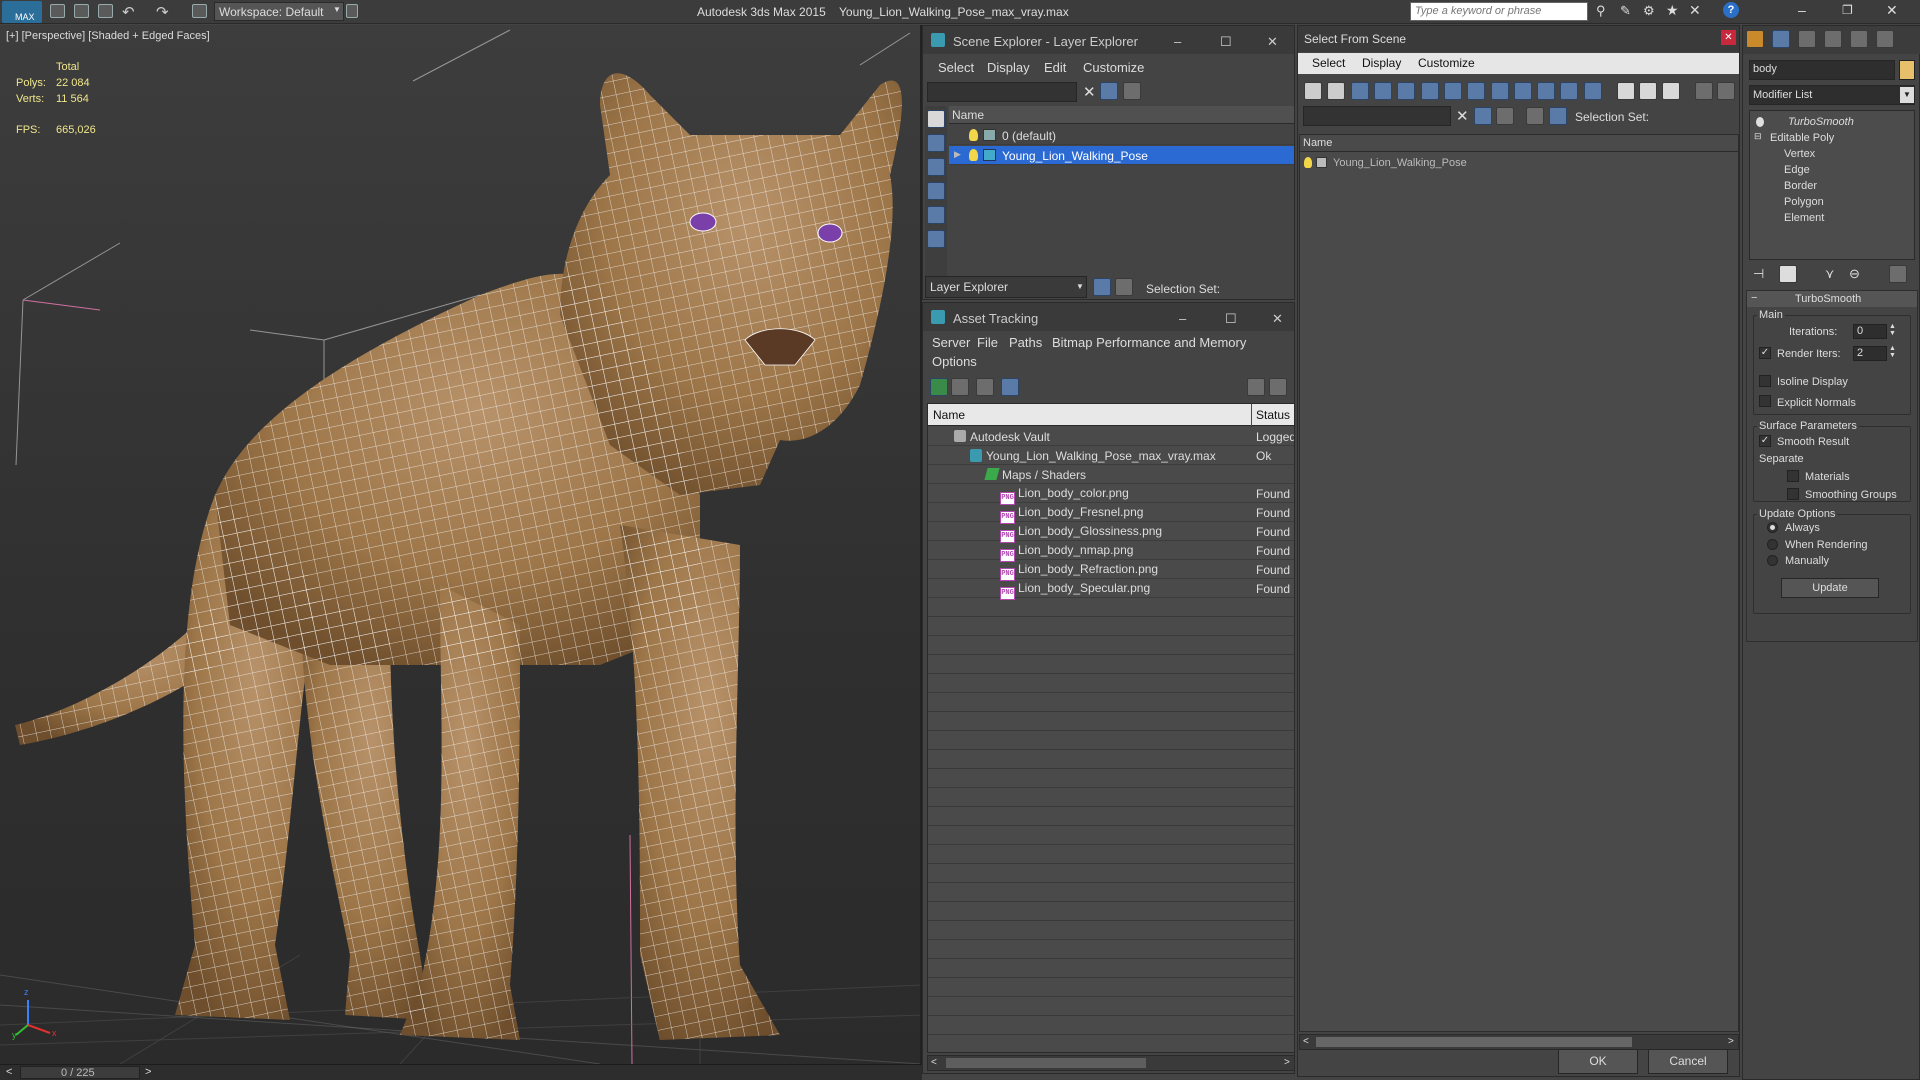 The height and width of the screenshot is (1080, 1920). What do you see at coordinates (9, 1072) in the screenshot?
I see `time-prev-icon: <` at bounding box center [9, 1072].